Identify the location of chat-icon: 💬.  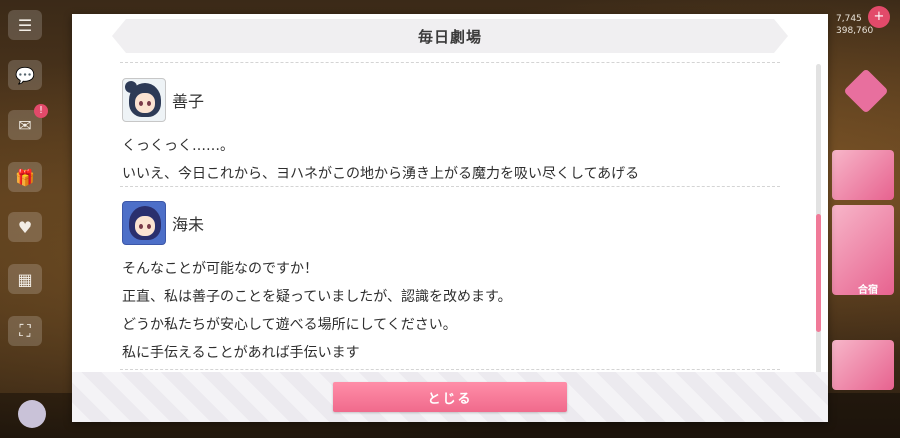
(25, 75).